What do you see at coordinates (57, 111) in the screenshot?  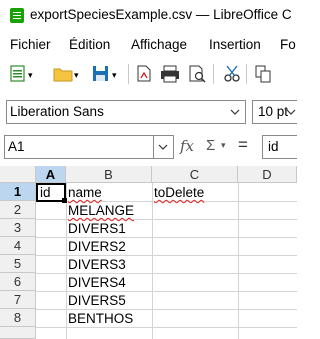 I see `font-name-value: Liberation Sans` at bounding box center [57, 111].